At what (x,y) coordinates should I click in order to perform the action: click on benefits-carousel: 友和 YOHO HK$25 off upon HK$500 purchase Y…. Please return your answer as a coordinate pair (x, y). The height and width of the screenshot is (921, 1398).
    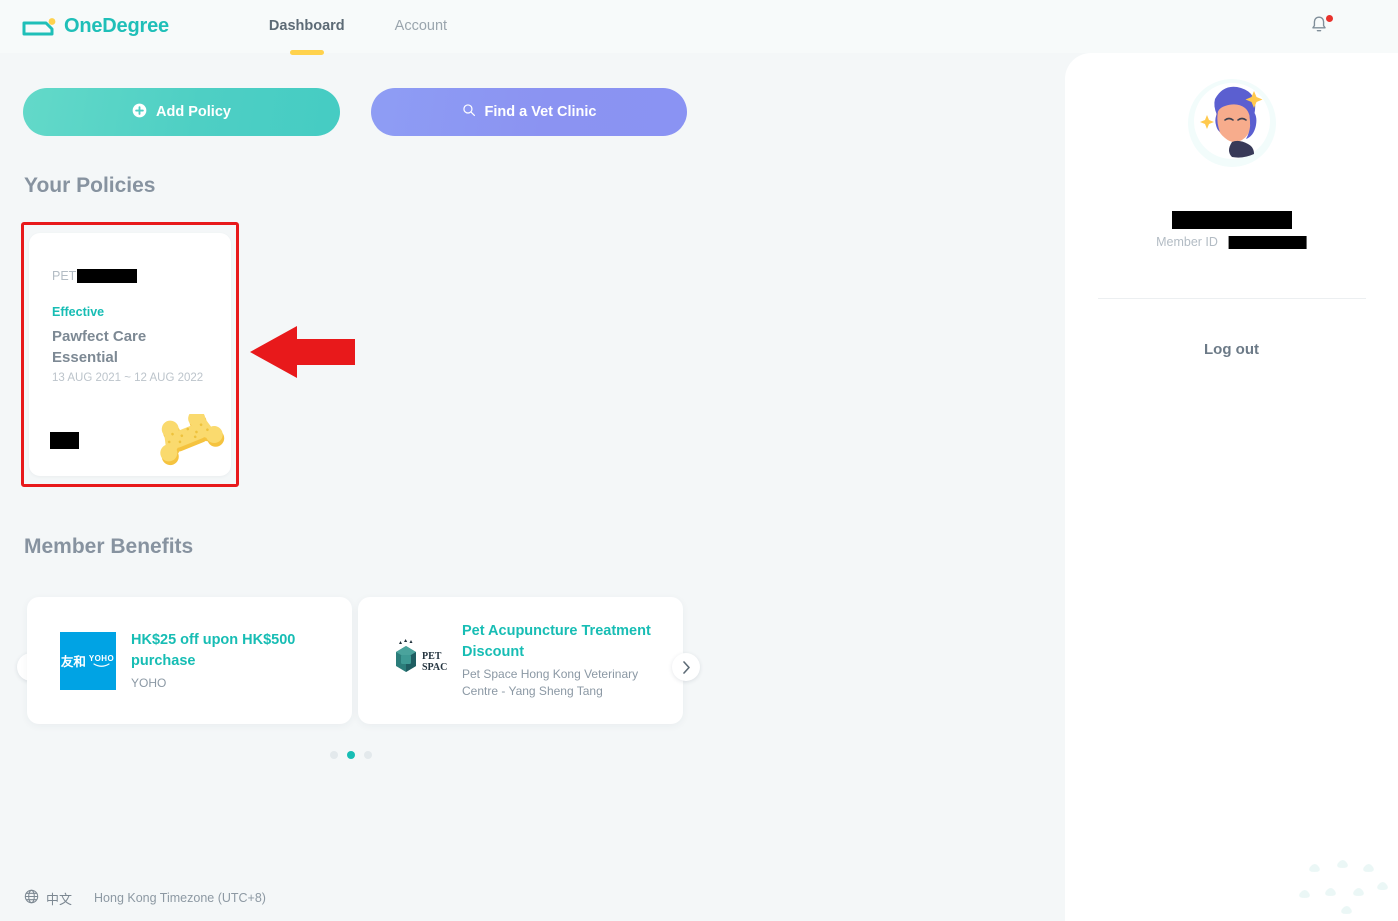
    Looking at the image, I should click on (532, 680).